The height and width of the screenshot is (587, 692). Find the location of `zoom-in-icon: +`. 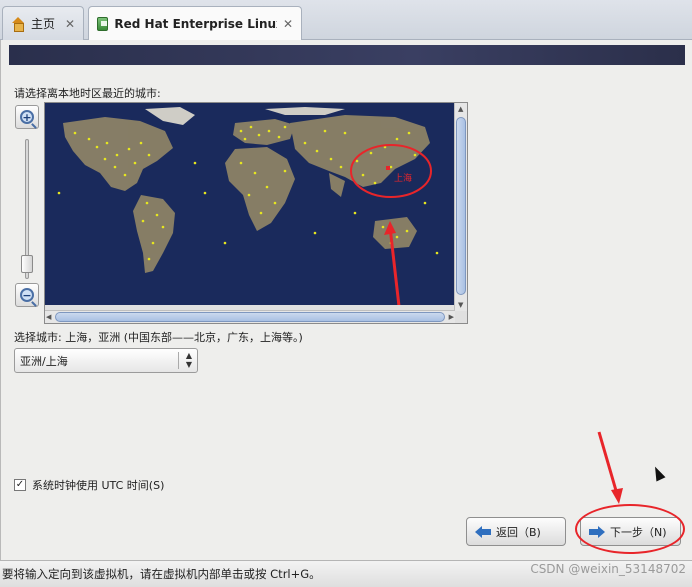

zoom-in-icon: + is located at coordinates (27, 117).